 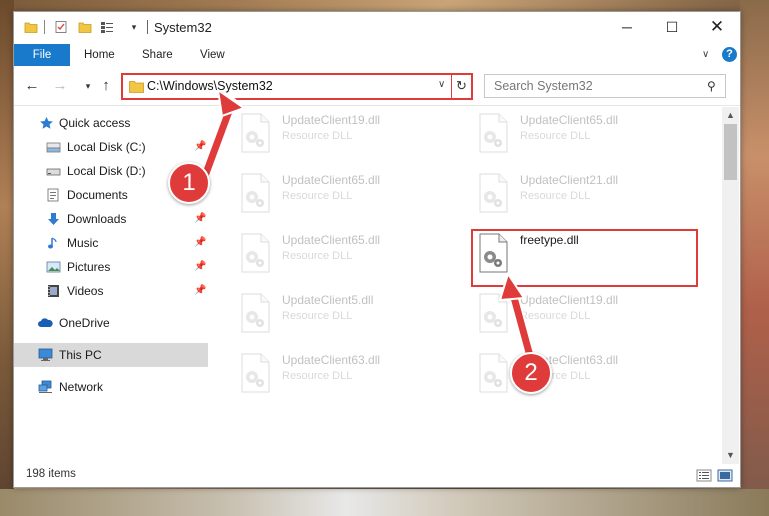 I want to click on window-title: System32, so click(x=183, y=27).